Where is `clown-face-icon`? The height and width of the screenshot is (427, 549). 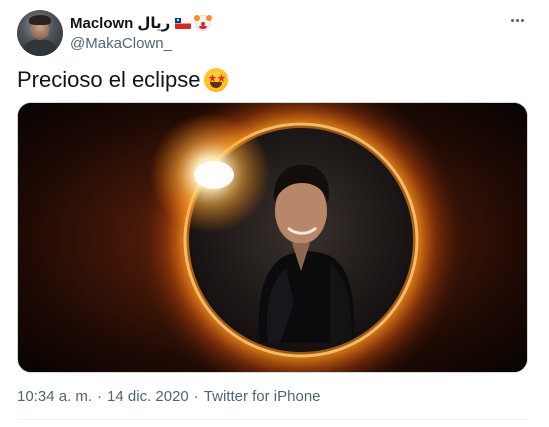 clown-face-icon is located at coordinates (203, 23).